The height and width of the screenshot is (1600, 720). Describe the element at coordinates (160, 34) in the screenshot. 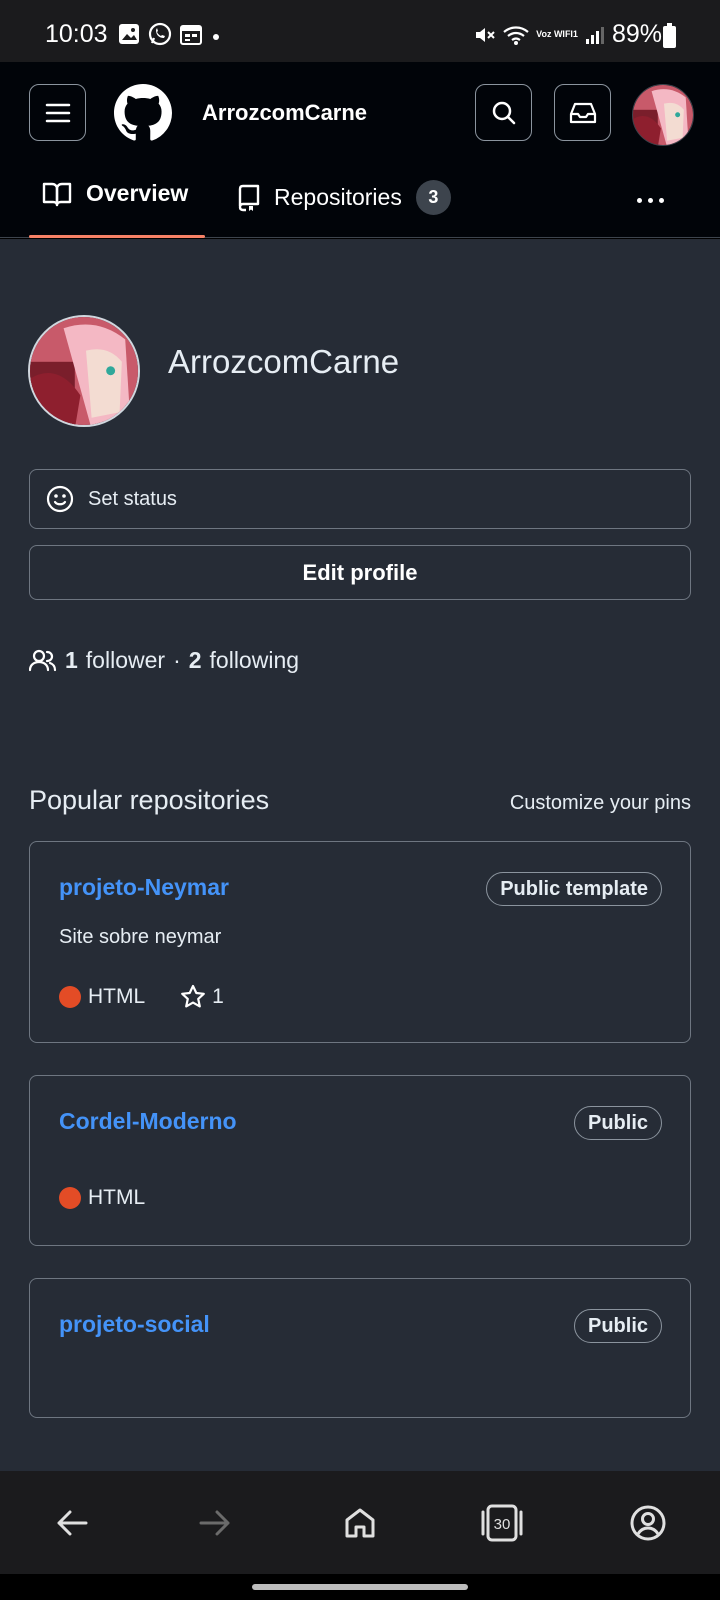

I see `whatsapp-icon` at that location.